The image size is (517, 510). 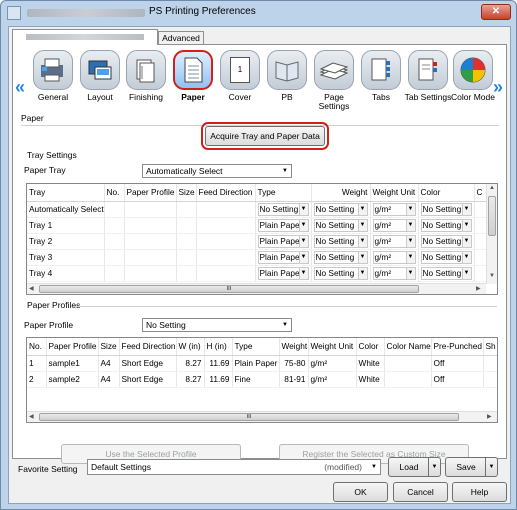 What do you see at coordinates (446, 193) in the screenshot?
I see `tray-col-header: Color` at bounding box center [446, 193].